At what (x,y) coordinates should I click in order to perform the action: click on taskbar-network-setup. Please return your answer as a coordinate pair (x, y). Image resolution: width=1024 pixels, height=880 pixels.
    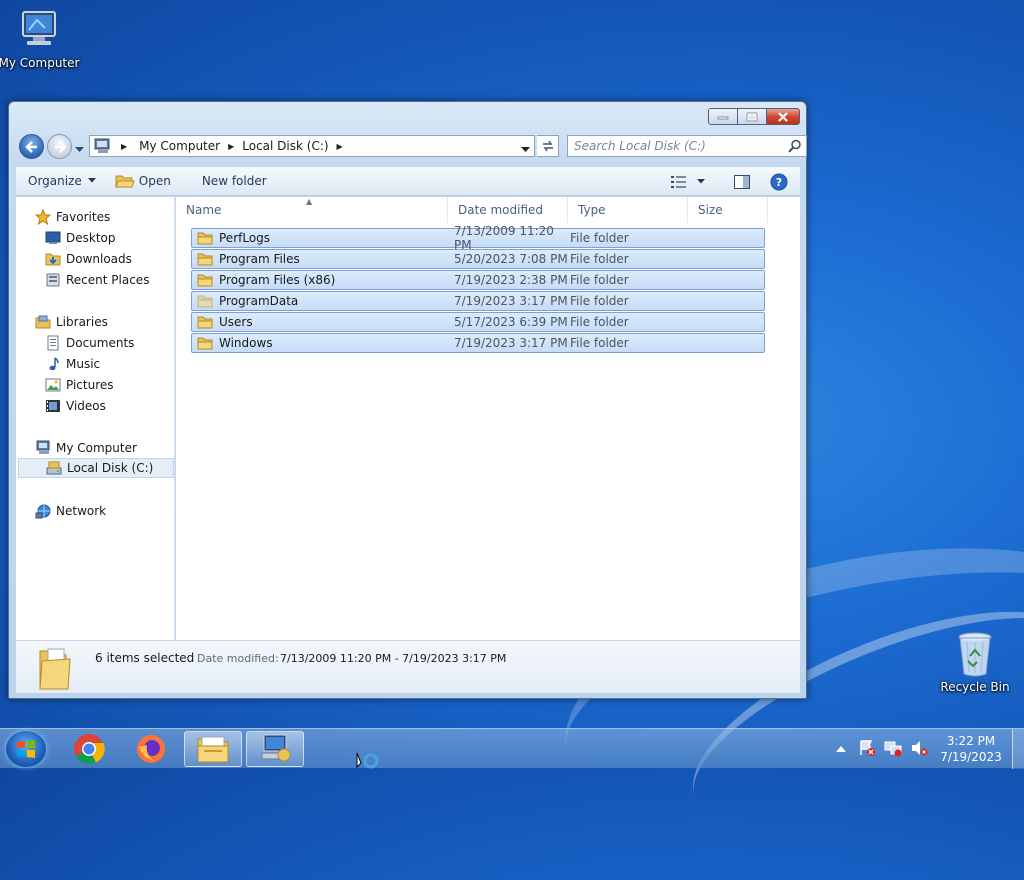
    Looking at the image, I should click on (275, 749).